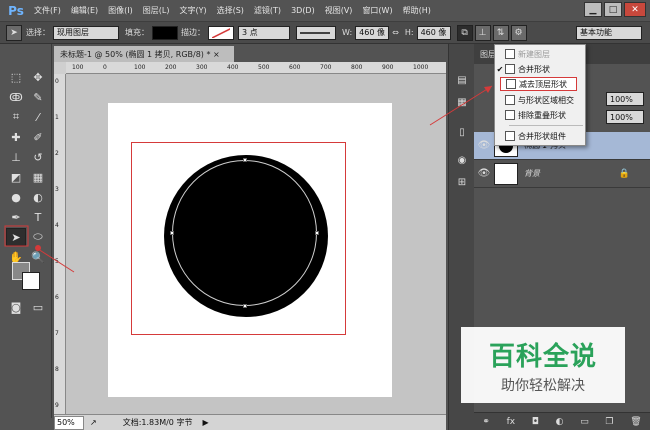  I want to click on menu-item-intersect-shapes: 与形状区域相交, so click(540, 100).